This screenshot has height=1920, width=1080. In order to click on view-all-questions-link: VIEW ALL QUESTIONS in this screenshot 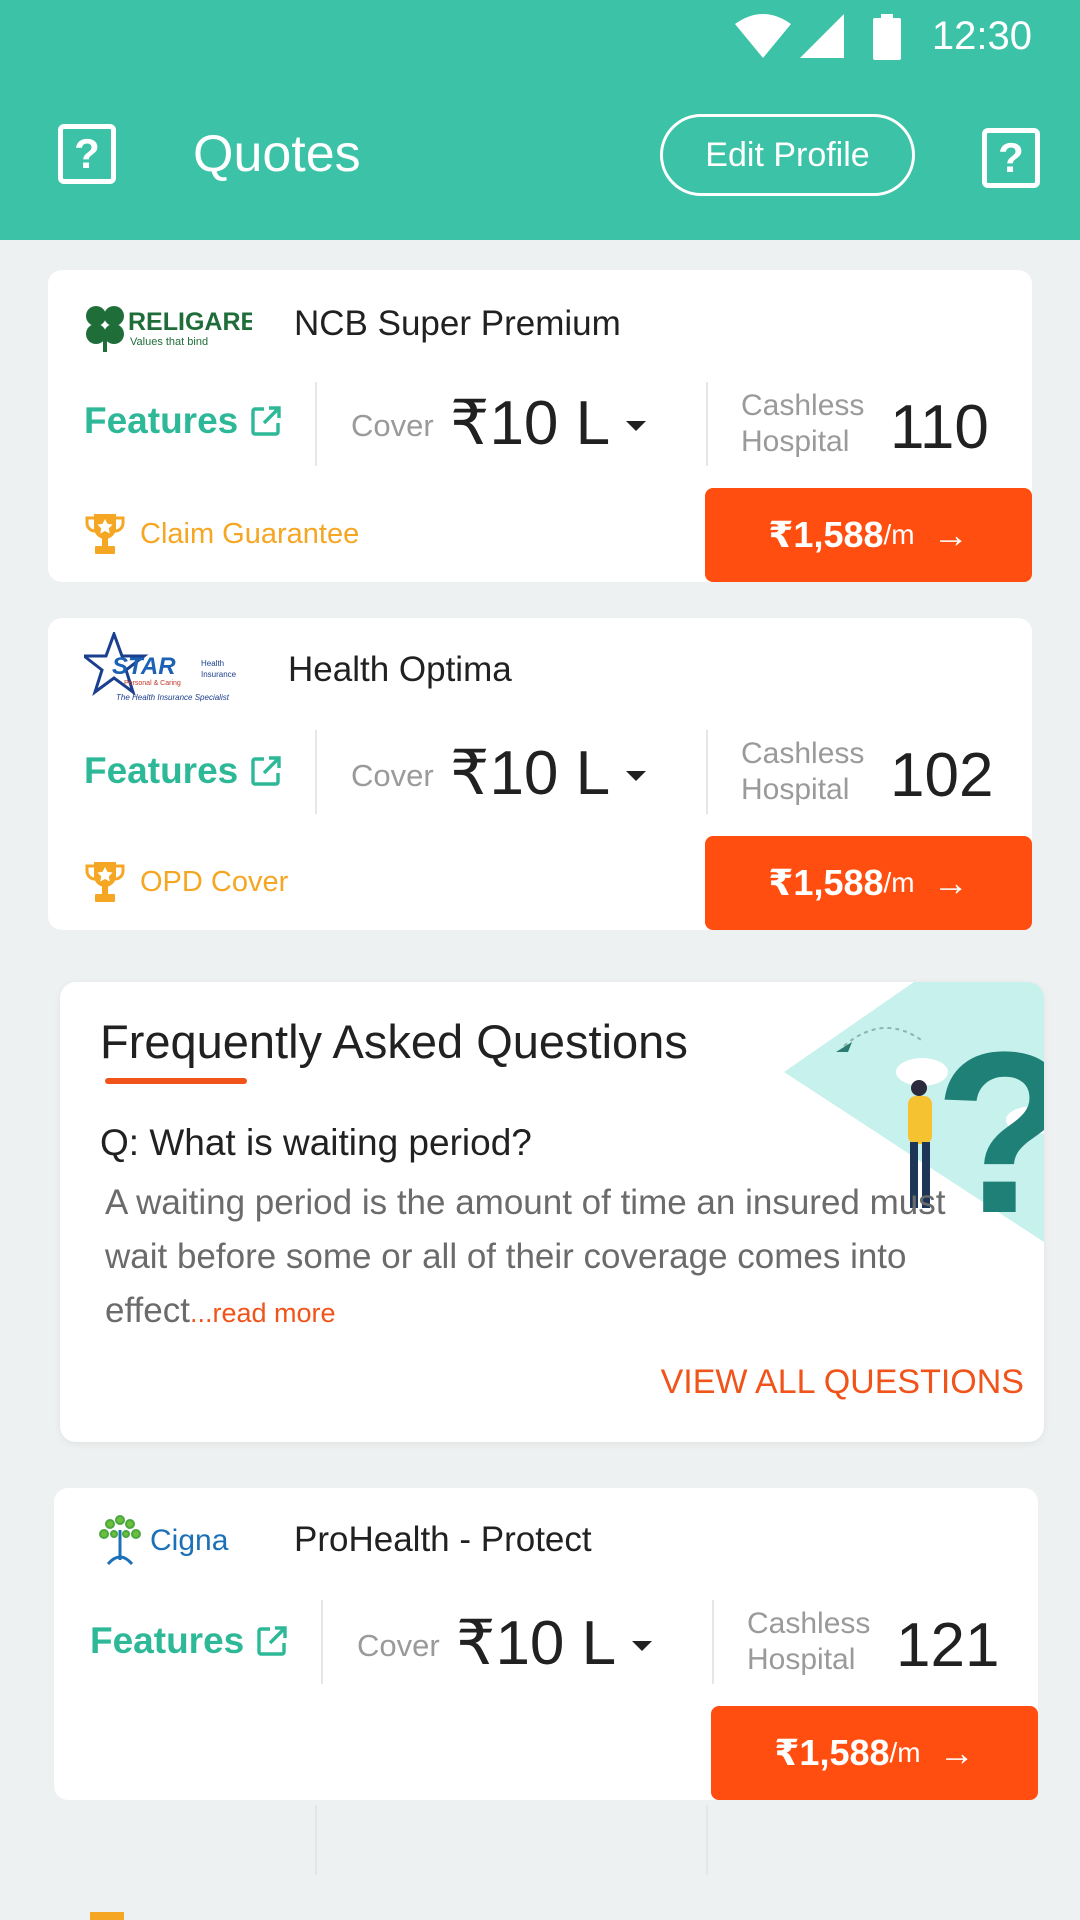, I will do `click(842, 1382)`.